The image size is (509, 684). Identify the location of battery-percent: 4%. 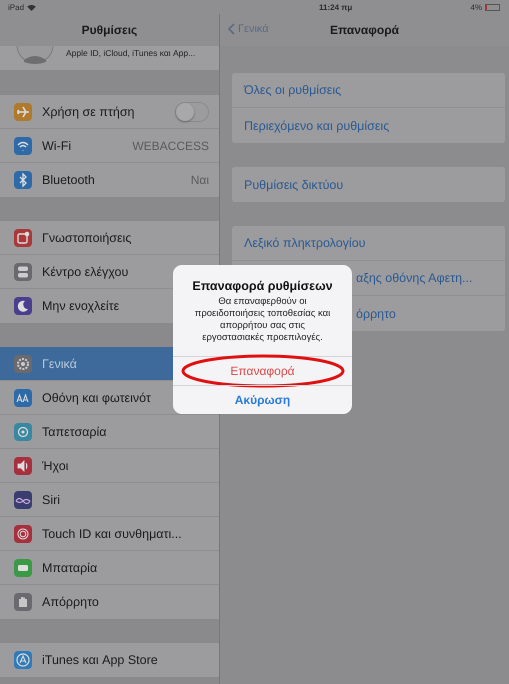
(476, 7).